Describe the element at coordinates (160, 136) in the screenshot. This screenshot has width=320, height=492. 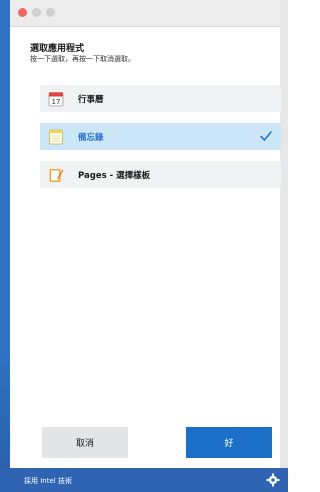
I see `app-item-notes: 備忘錄` at that location.